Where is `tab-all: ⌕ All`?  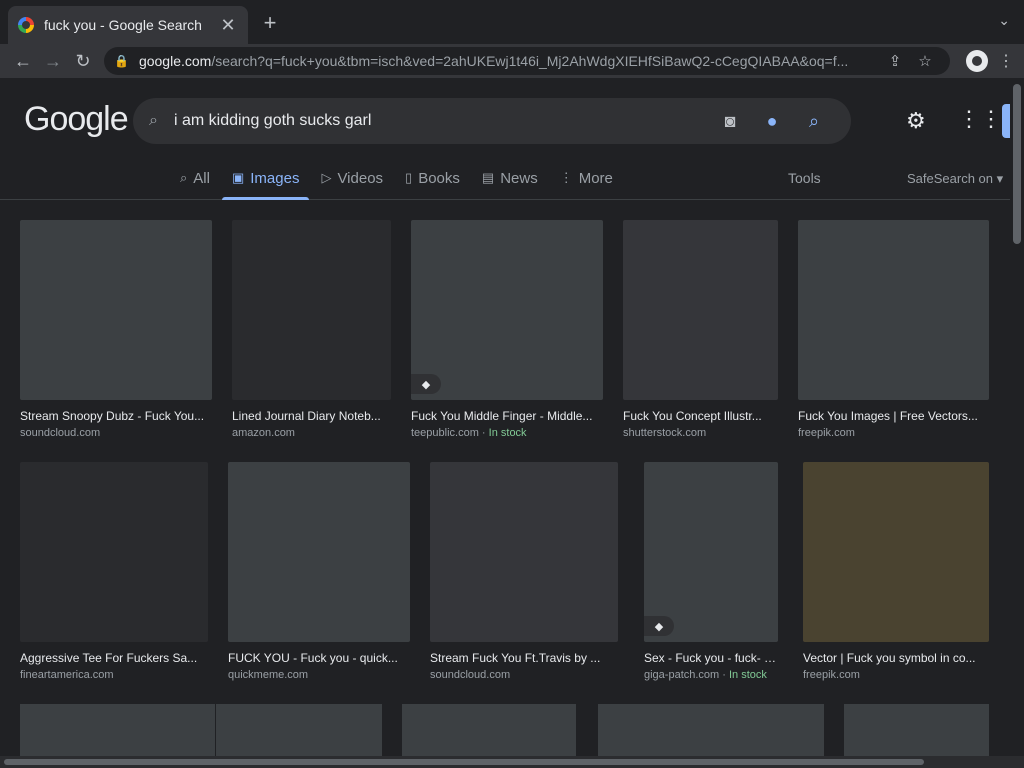
tab-all: ⌕ All is located at coordinates (195, 181).